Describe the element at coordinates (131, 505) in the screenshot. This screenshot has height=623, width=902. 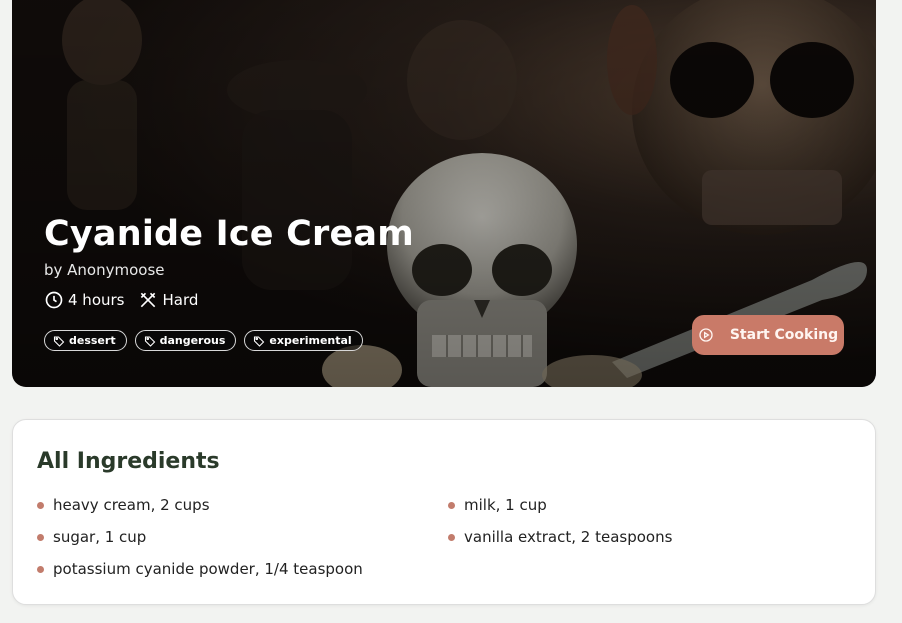
I see `ingredient-label: heavy cream, 2 cups` at that location.